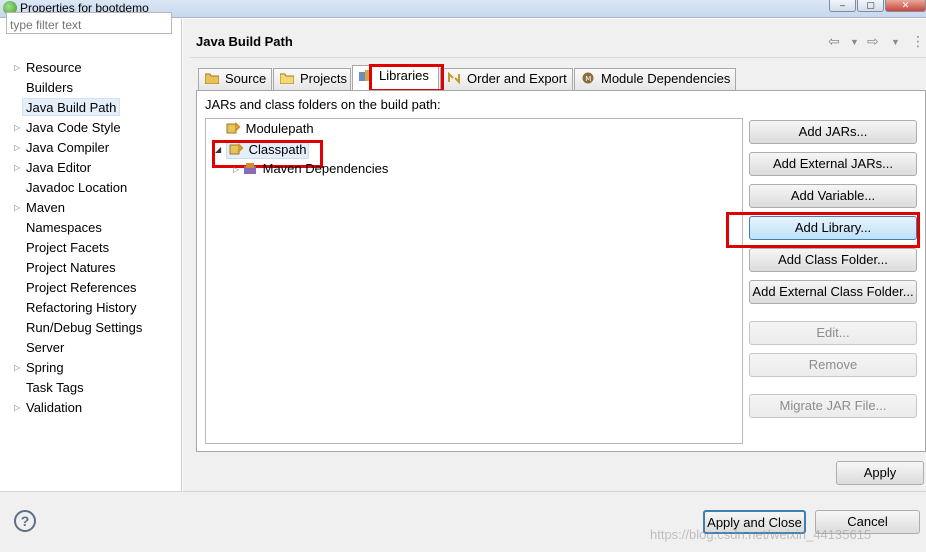 Image resolution: width=926 pixels, height=552 pixels. I want to click on tree-item-label: Modulepath, so click(279, 128).